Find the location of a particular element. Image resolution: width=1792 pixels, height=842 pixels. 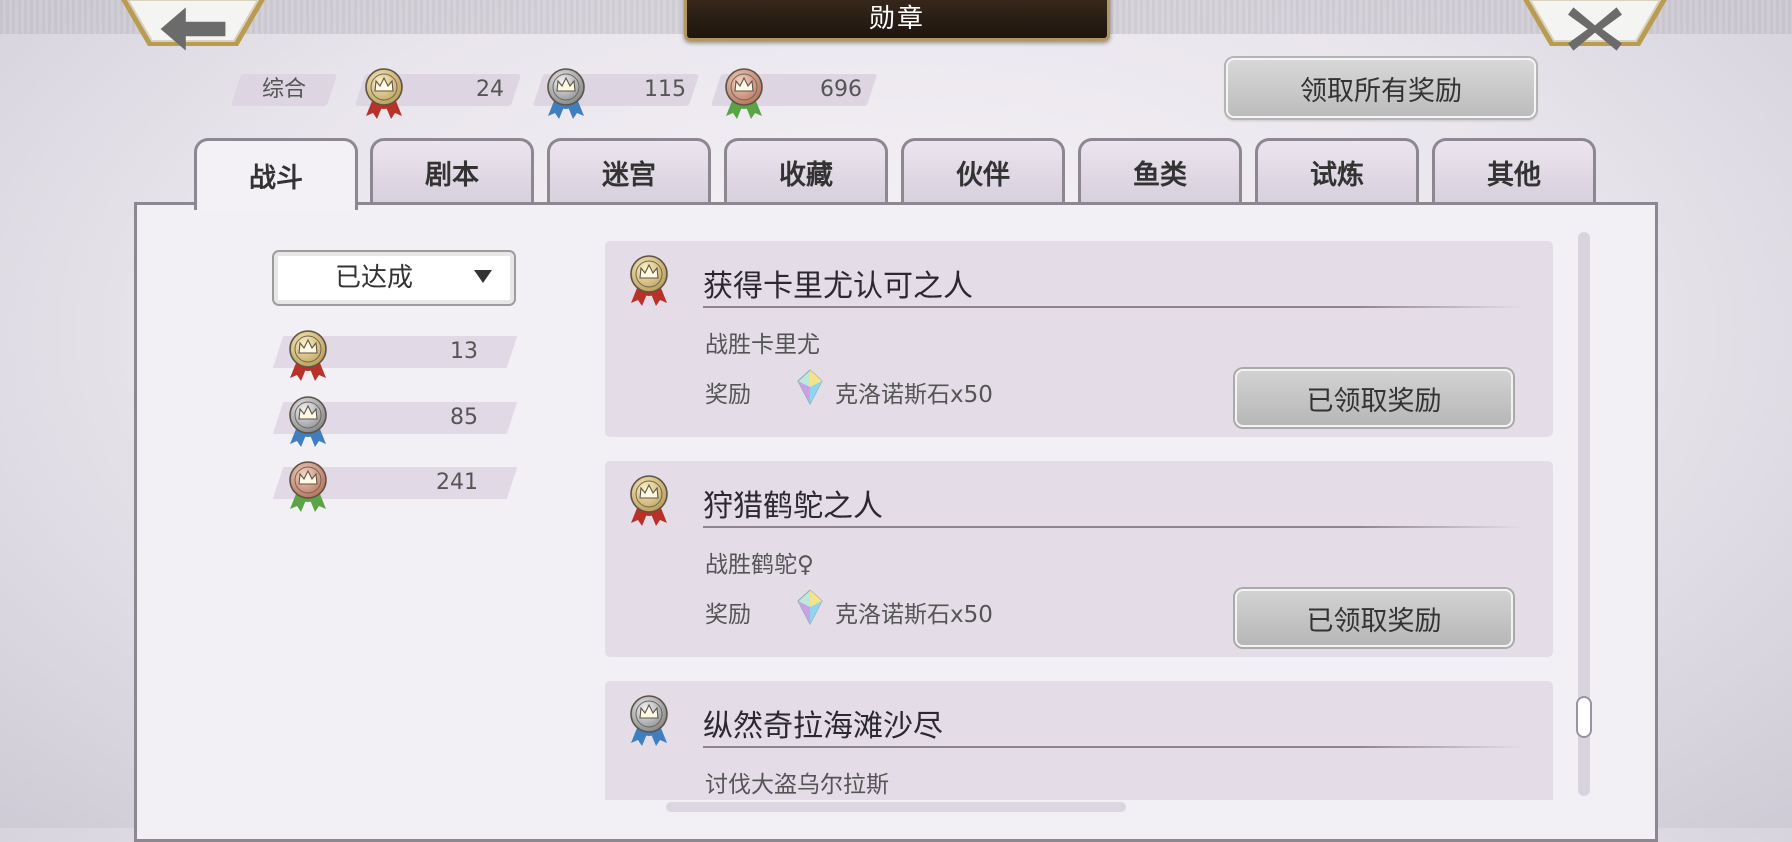

achievement-title: 纵然奇拉海滩沙尽 is located at coordinates (823, 726).